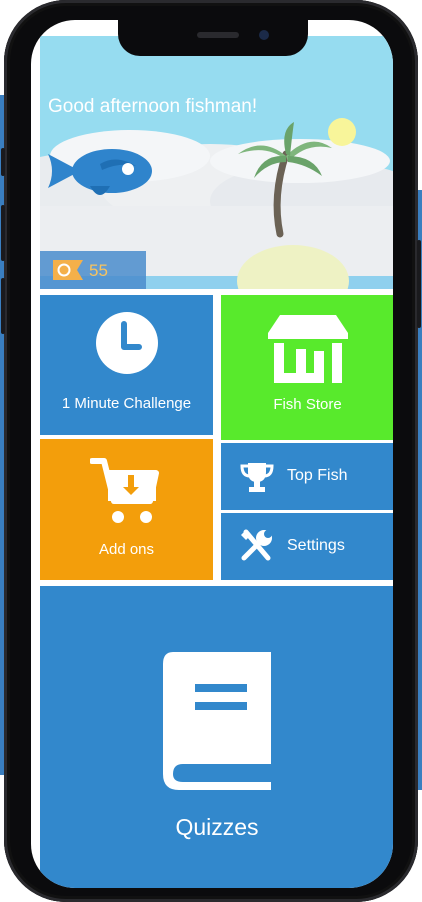 This screenshot has height=902, width=422. I want to click on challenge-label: 1 Minute Challenge, so click(126, 403).